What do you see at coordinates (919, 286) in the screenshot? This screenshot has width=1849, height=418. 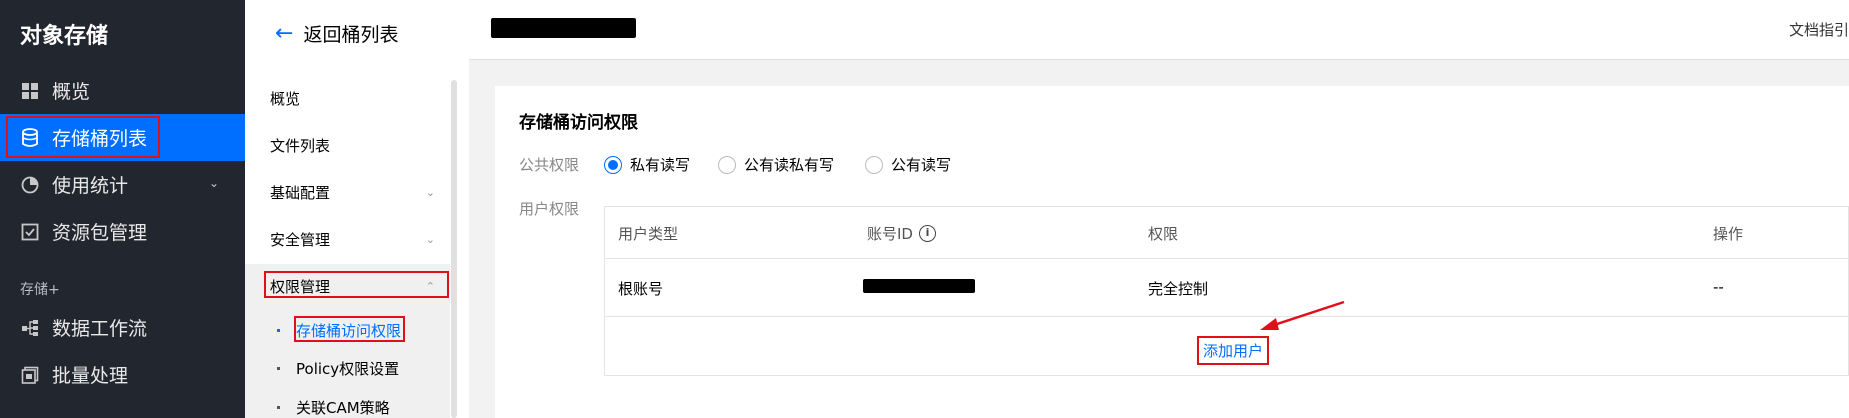 I see `redacted-account-id` at bounding box center [919, 286].